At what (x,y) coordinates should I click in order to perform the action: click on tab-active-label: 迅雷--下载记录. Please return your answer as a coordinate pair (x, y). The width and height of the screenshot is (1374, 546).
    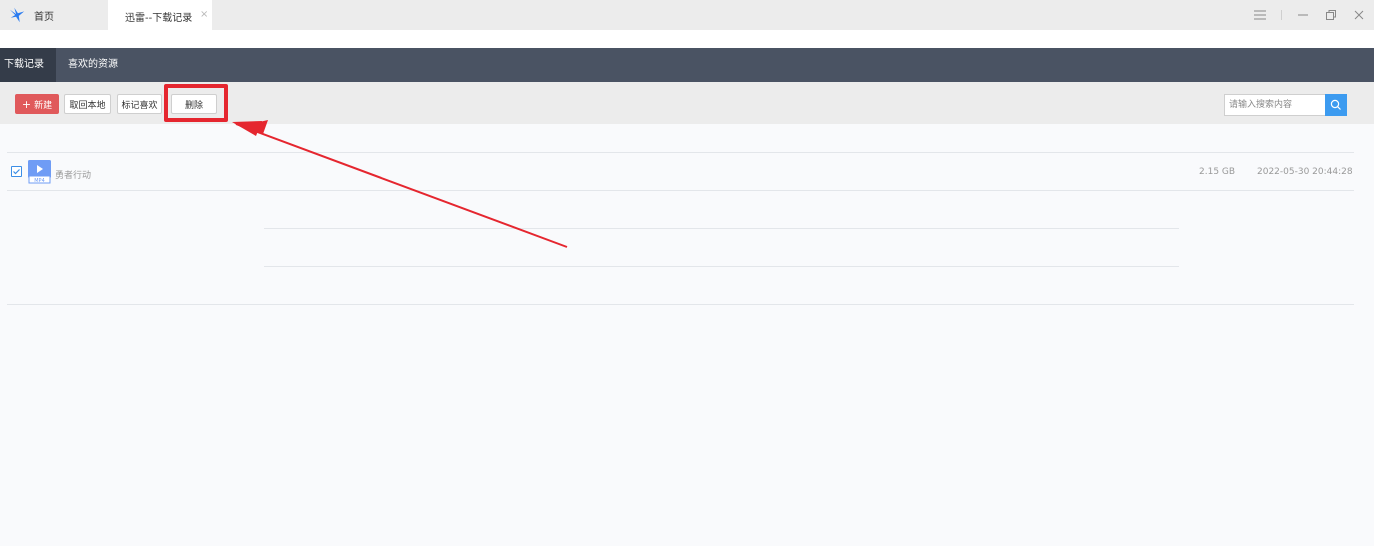
    Looking at the image, I should click on (159, 18).